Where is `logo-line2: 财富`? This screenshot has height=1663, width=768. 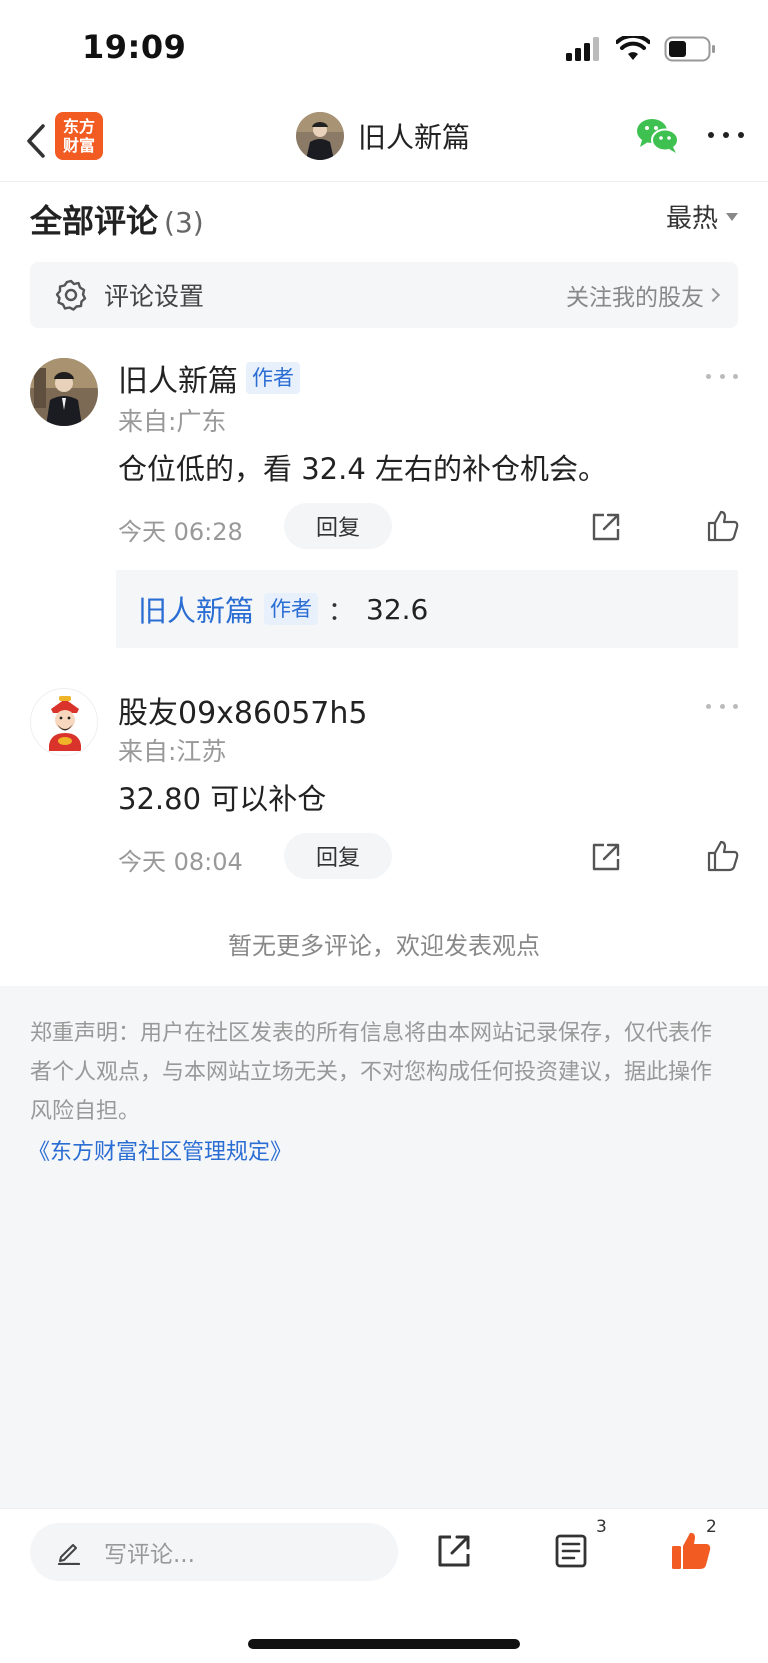 logo-line2: 财富 is located at coordinates (78, 145).